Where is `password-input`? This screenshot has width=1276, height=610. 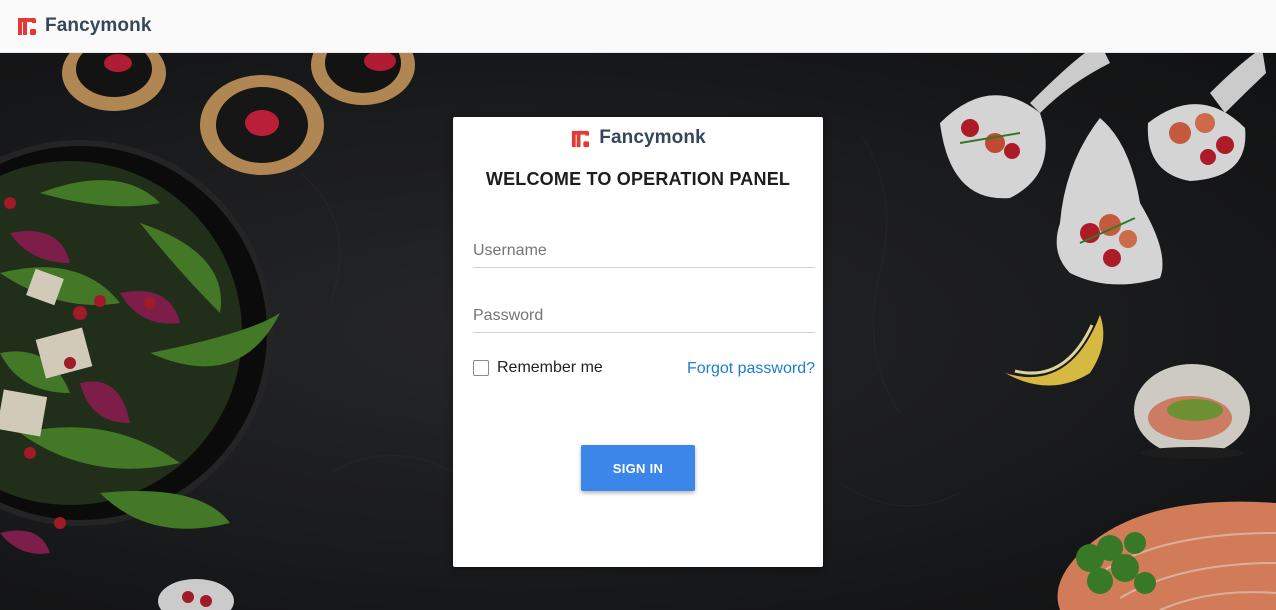 password-input is located at coordinates (644, 316).